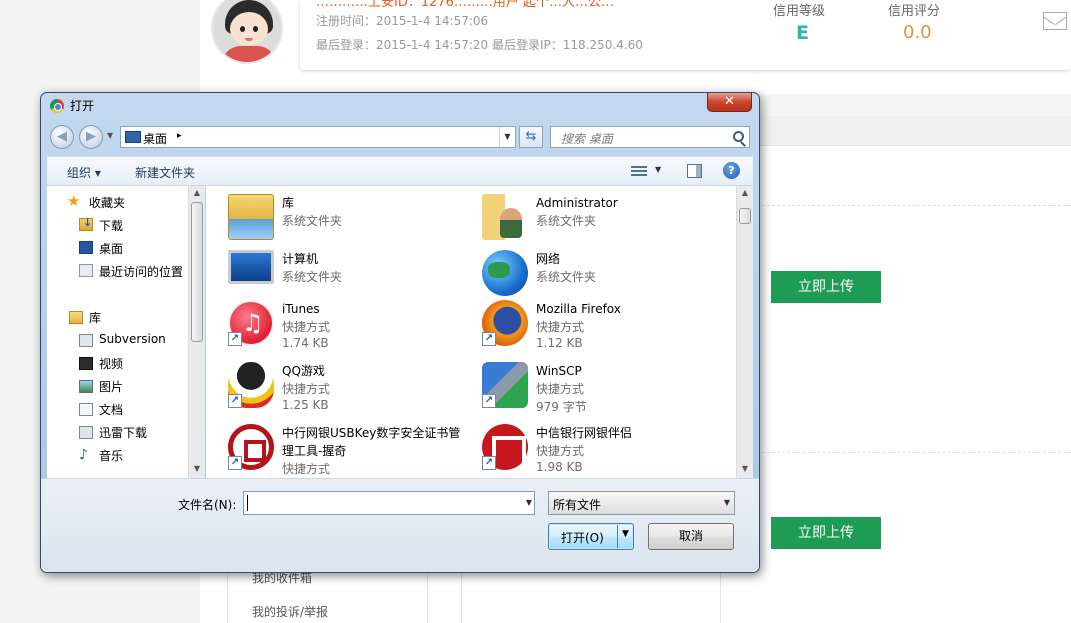 The image size is (1071, 623). I want to click on address-bar: 桌面 ▸ ▼, so click(318, 137).